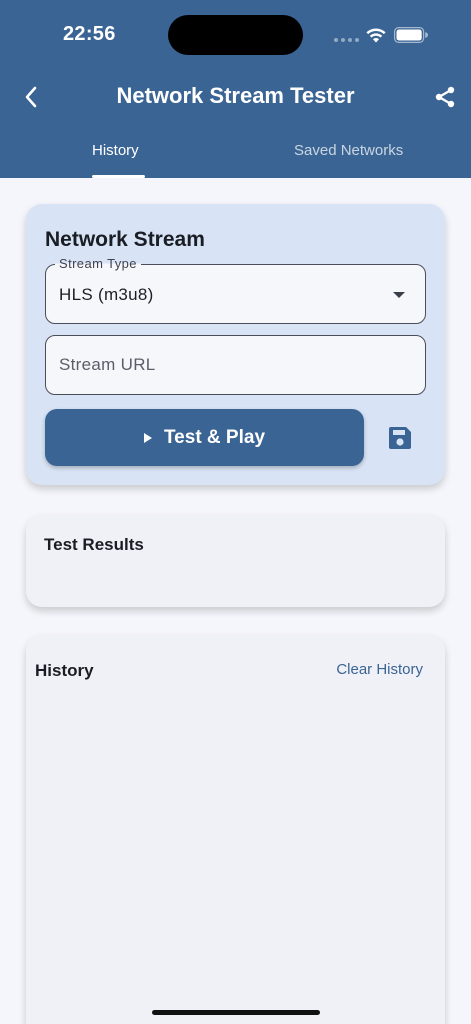 The image size is (471, 1024). I want to click on cellular-signal-icon, so click(346, 40).